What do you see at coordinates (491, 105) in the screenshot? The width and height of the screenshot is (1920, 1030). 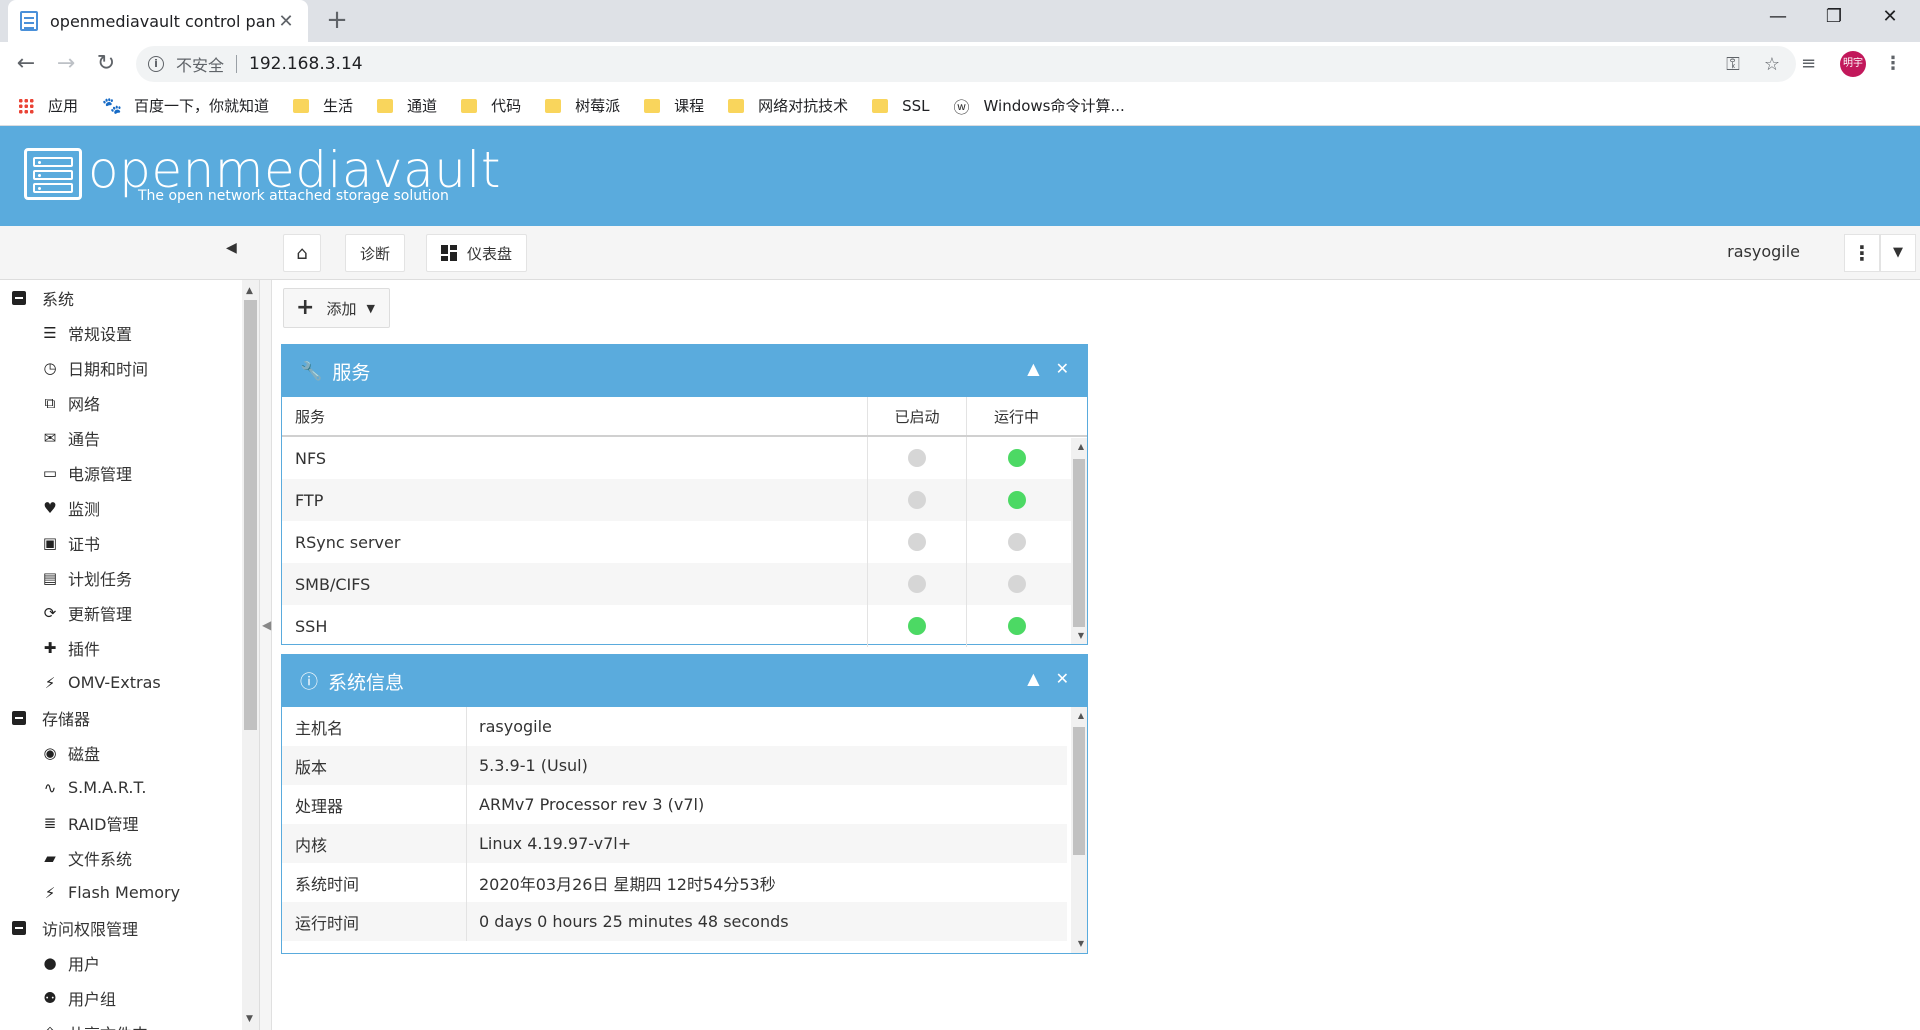 I see `bookmark-item: 代码` at bounding box center [491, 105].